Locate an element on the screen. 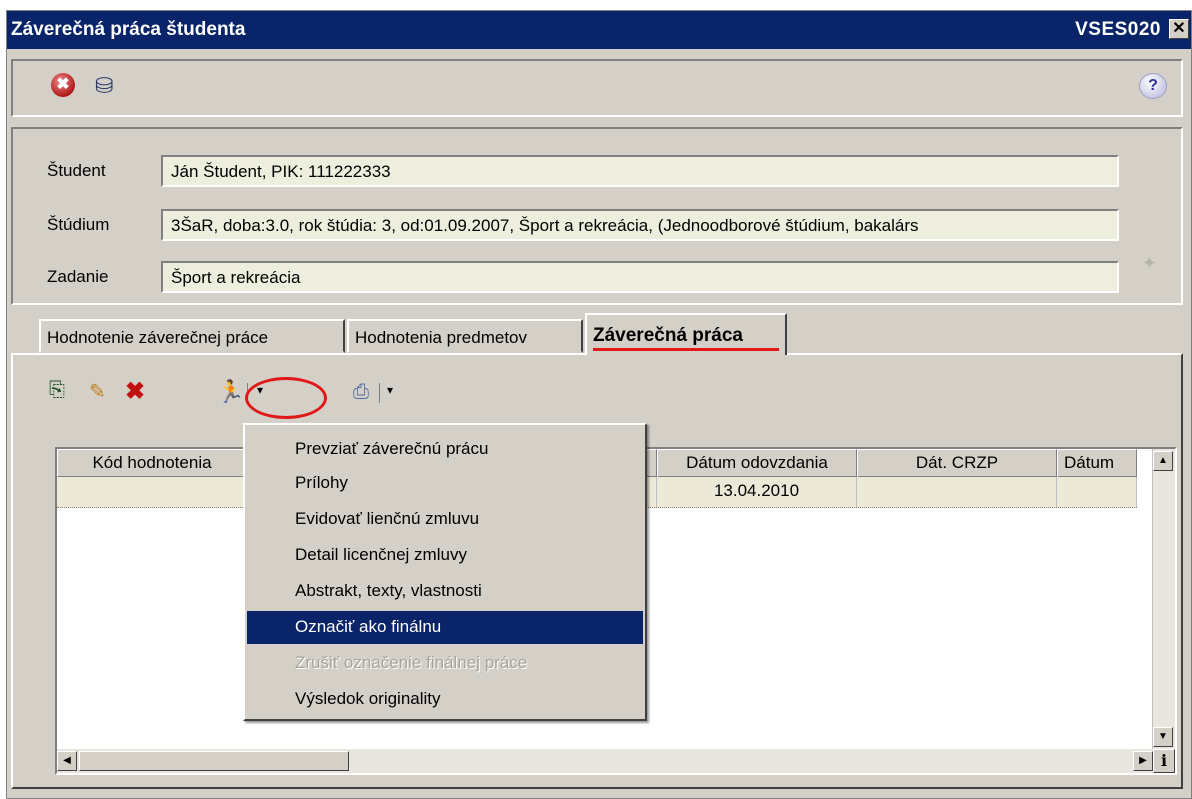 The height and width of the screenshot is (799, 1192). print-dropdown-button: ⎙ ▾ is located at coordinates (378, 394).